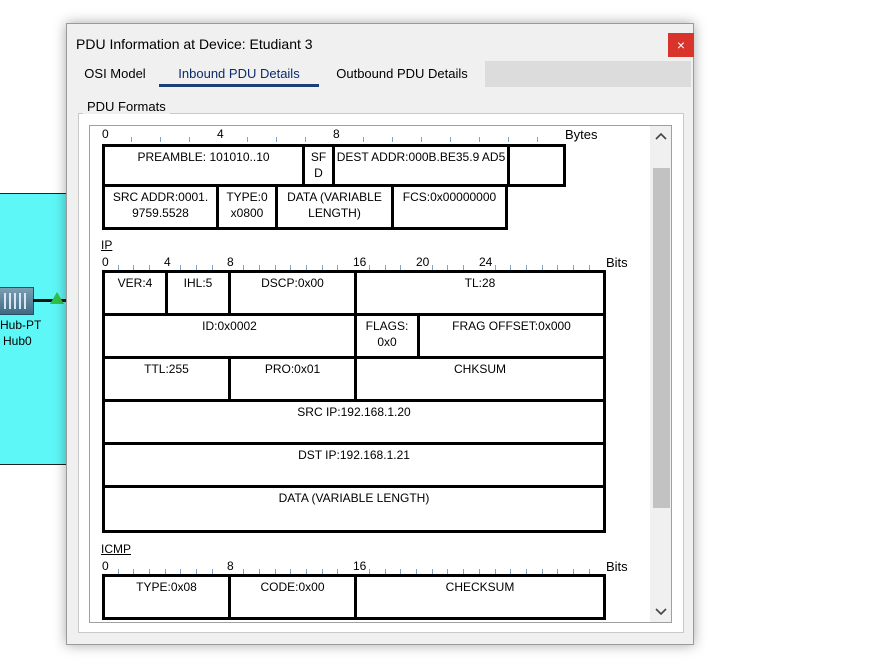 The height and width of the screenshot is (672, 871). Describe the element at coordinates (17, 341) in the screenshot. I see `device-name-label: Hub0` at that location.